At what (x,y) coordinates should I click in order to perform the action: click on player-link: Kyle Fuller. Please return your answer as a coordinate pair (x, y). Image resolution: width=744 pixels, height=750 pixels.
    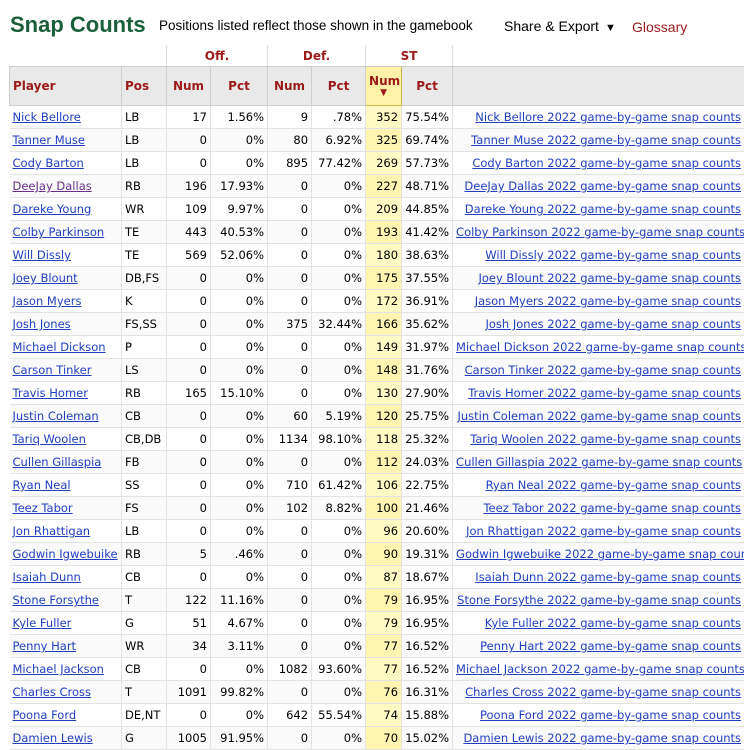
    Looking at the image, I should click on (42, 623).